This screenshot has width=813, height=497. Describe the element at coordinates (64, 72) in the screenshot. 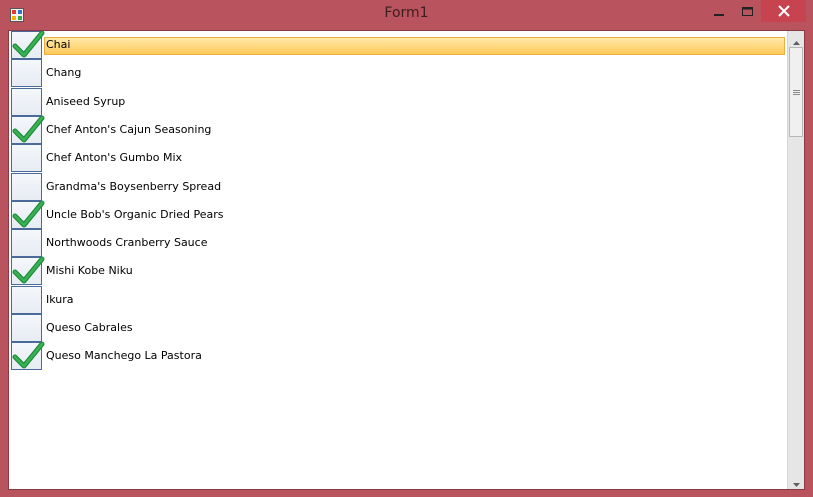

I see `item-label: Chang` at that location.